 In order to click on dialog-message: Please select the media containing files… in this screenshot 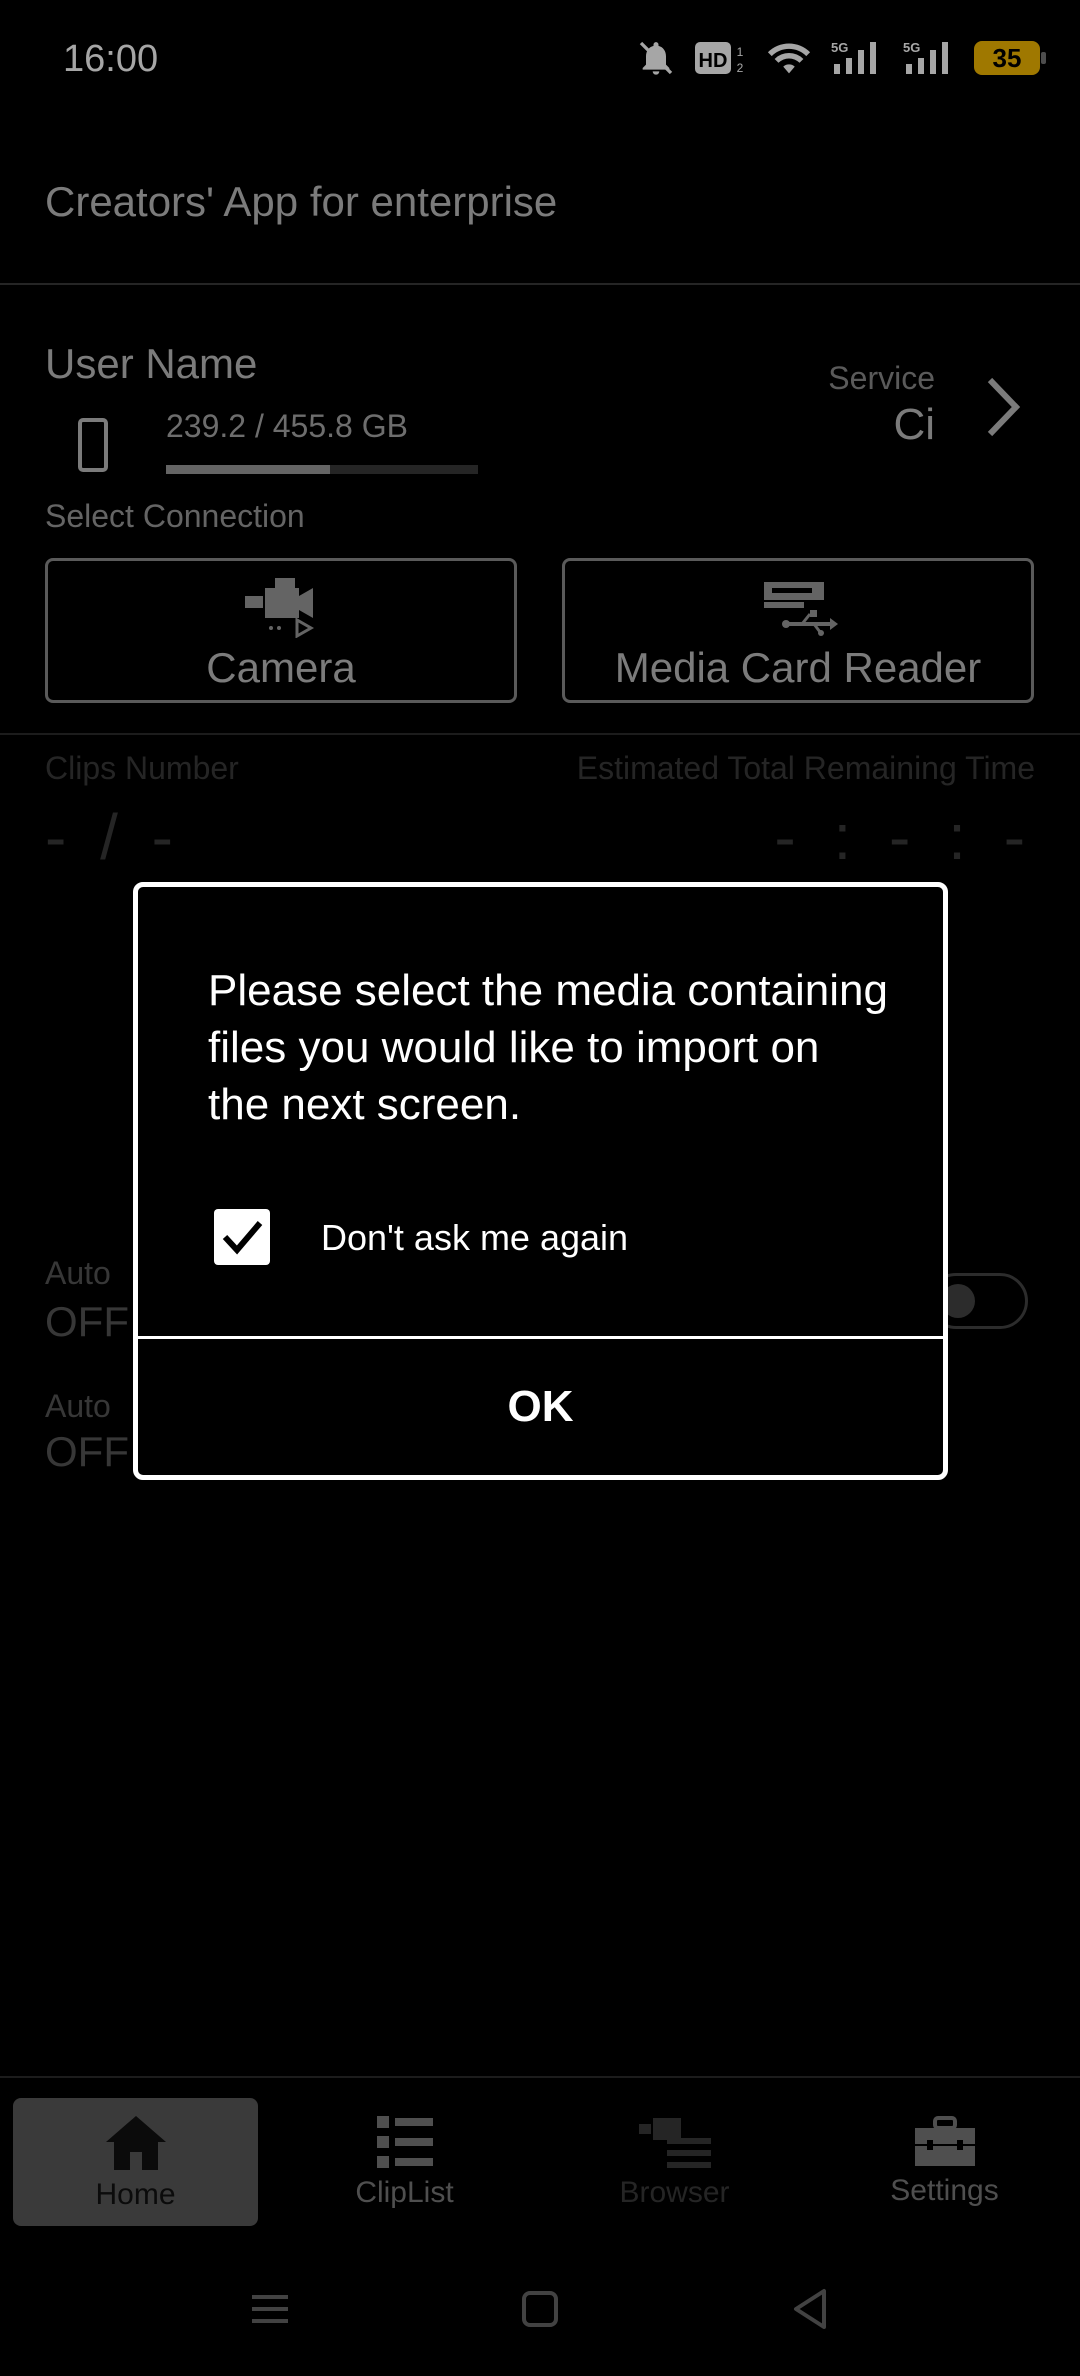, I will do `click(548, 1047)`.